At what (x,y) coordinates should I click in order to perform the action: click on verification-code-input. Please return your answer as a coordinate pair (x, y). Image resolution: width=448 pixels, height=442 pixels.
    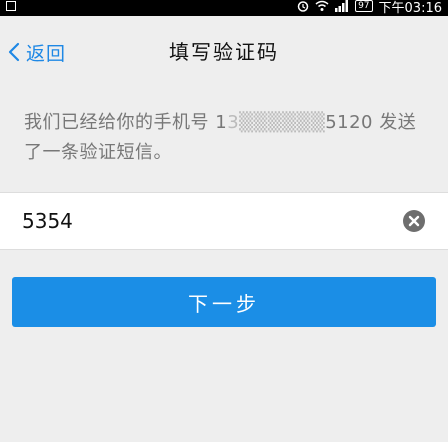
    Looking at the image, I should click on (192, 221).